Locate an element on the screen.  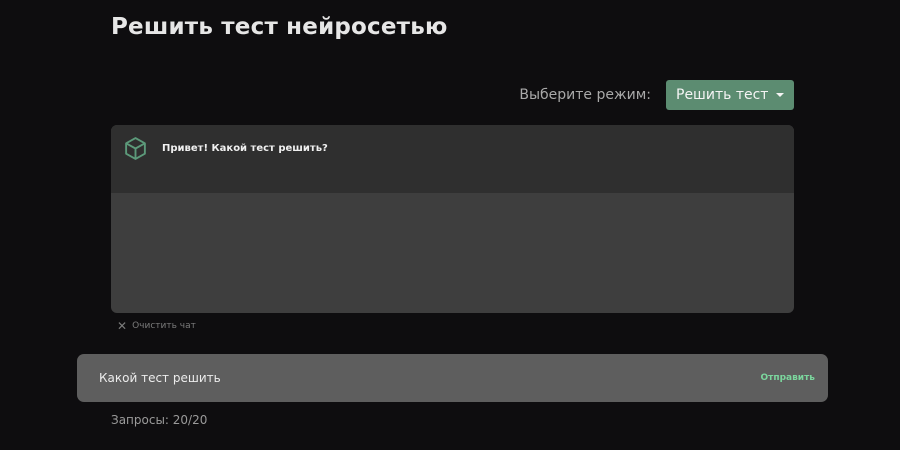
chat-message-text: Привет! Какой тест решить? is located at coordinates (245, 148).